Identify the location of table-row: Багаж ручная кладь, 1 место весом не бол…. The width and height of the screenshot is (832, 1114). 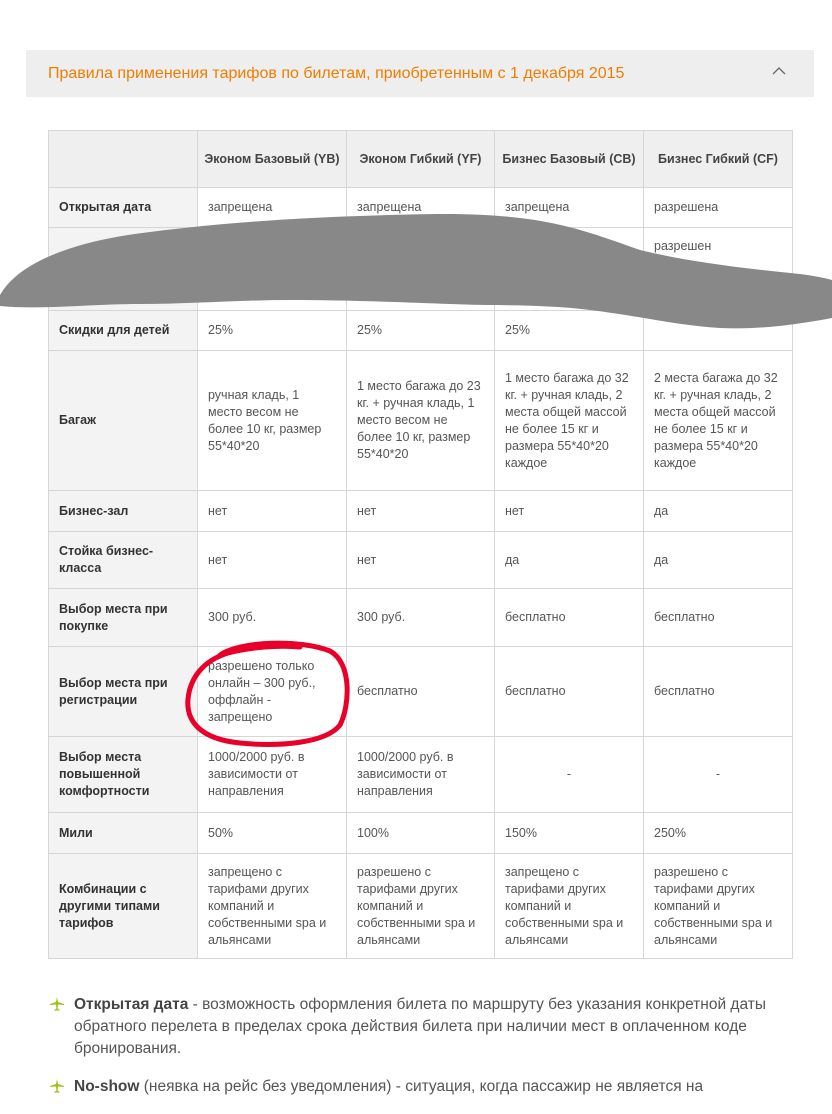
(420, 420).